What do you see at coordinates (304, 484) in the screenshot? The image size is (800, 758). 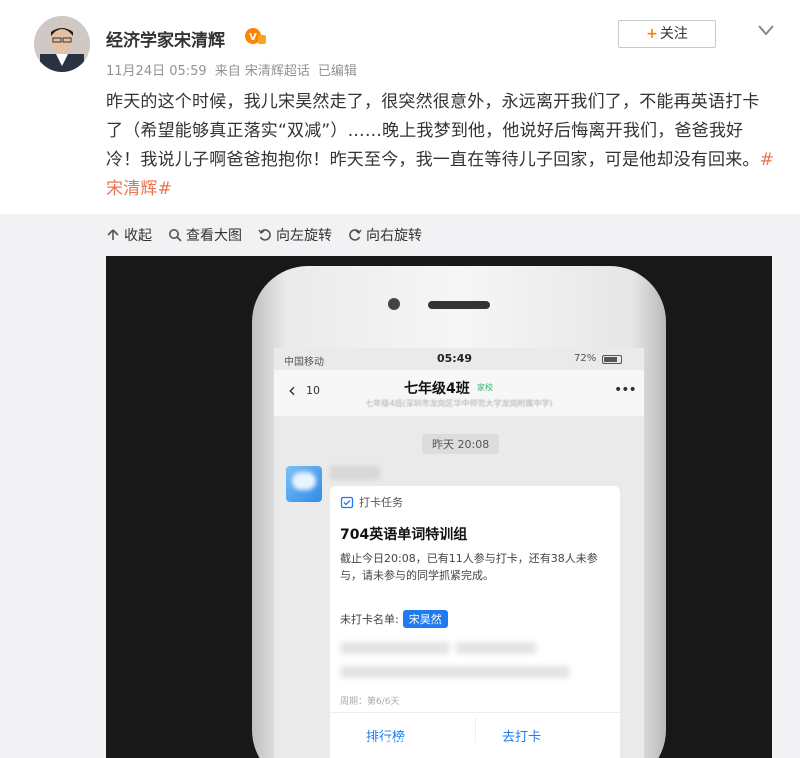 I see `sender-avatar` at bounding box center [304, 484].